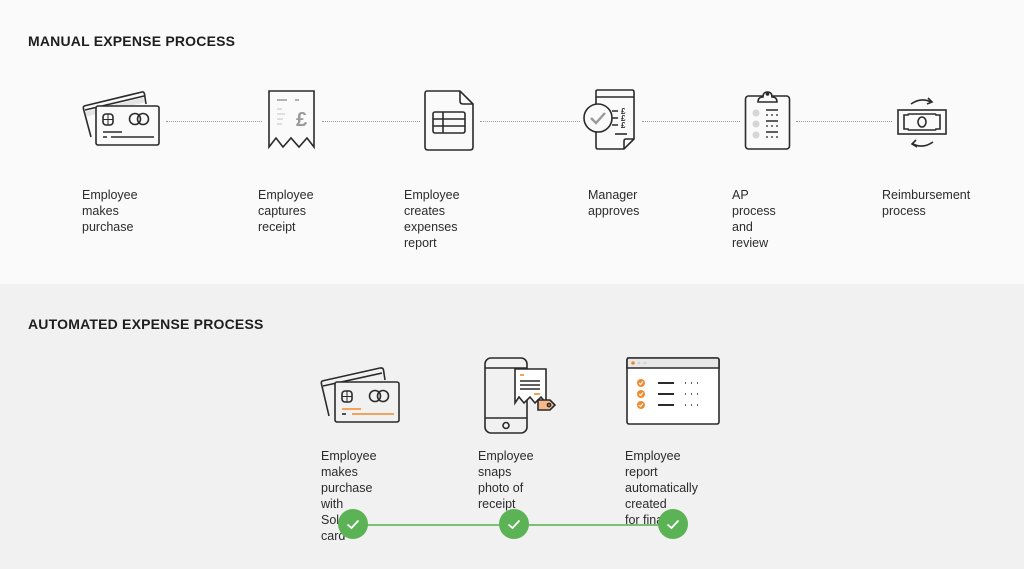  What do you see at coordinates (609, 119) in the screenshot?
I see `approved-invoice-icon: £ £ £` at bounding box center [609, 119].